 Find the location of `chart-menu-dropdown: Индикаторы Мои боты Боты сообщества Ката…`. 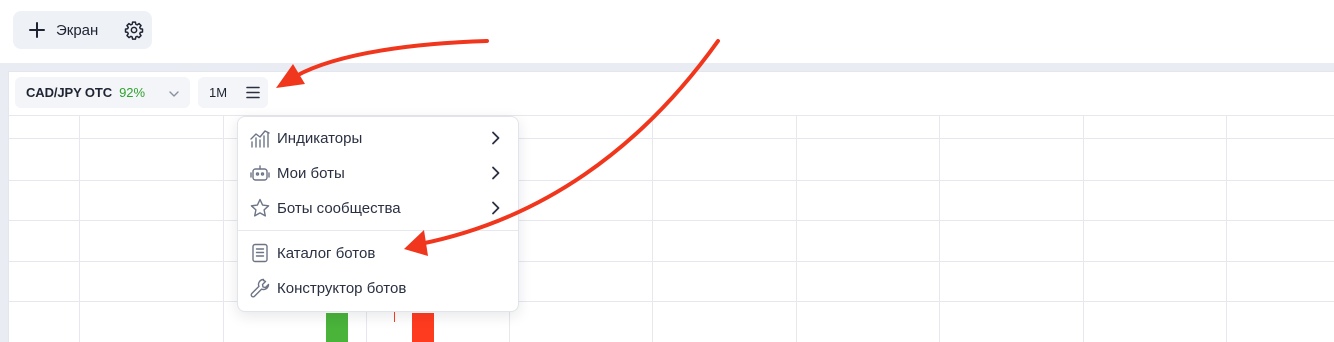

chart-menu-dropdown: Индикаторы Мои боты Боты сообщества Ката… is located at coordinates (378, 214).